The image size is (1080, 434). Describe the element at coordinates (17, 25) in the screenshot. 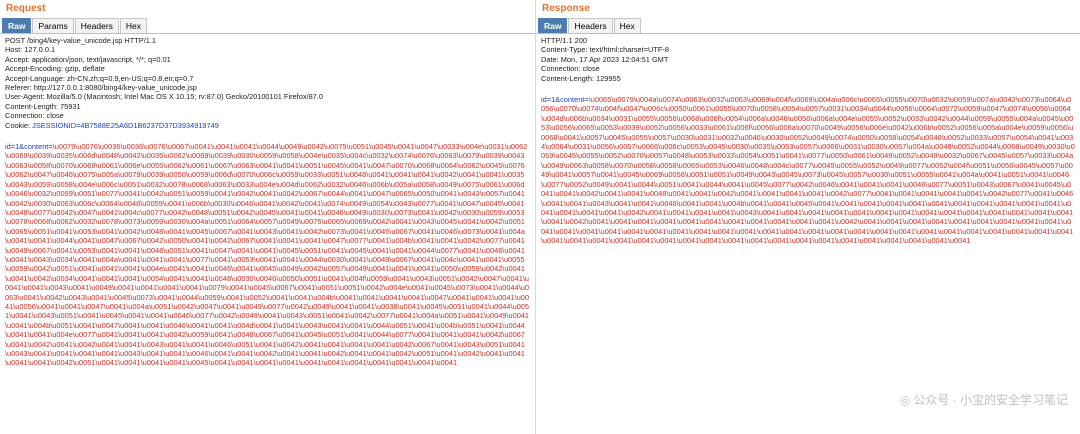

I see `request-tab-raw: Raw` at that location.